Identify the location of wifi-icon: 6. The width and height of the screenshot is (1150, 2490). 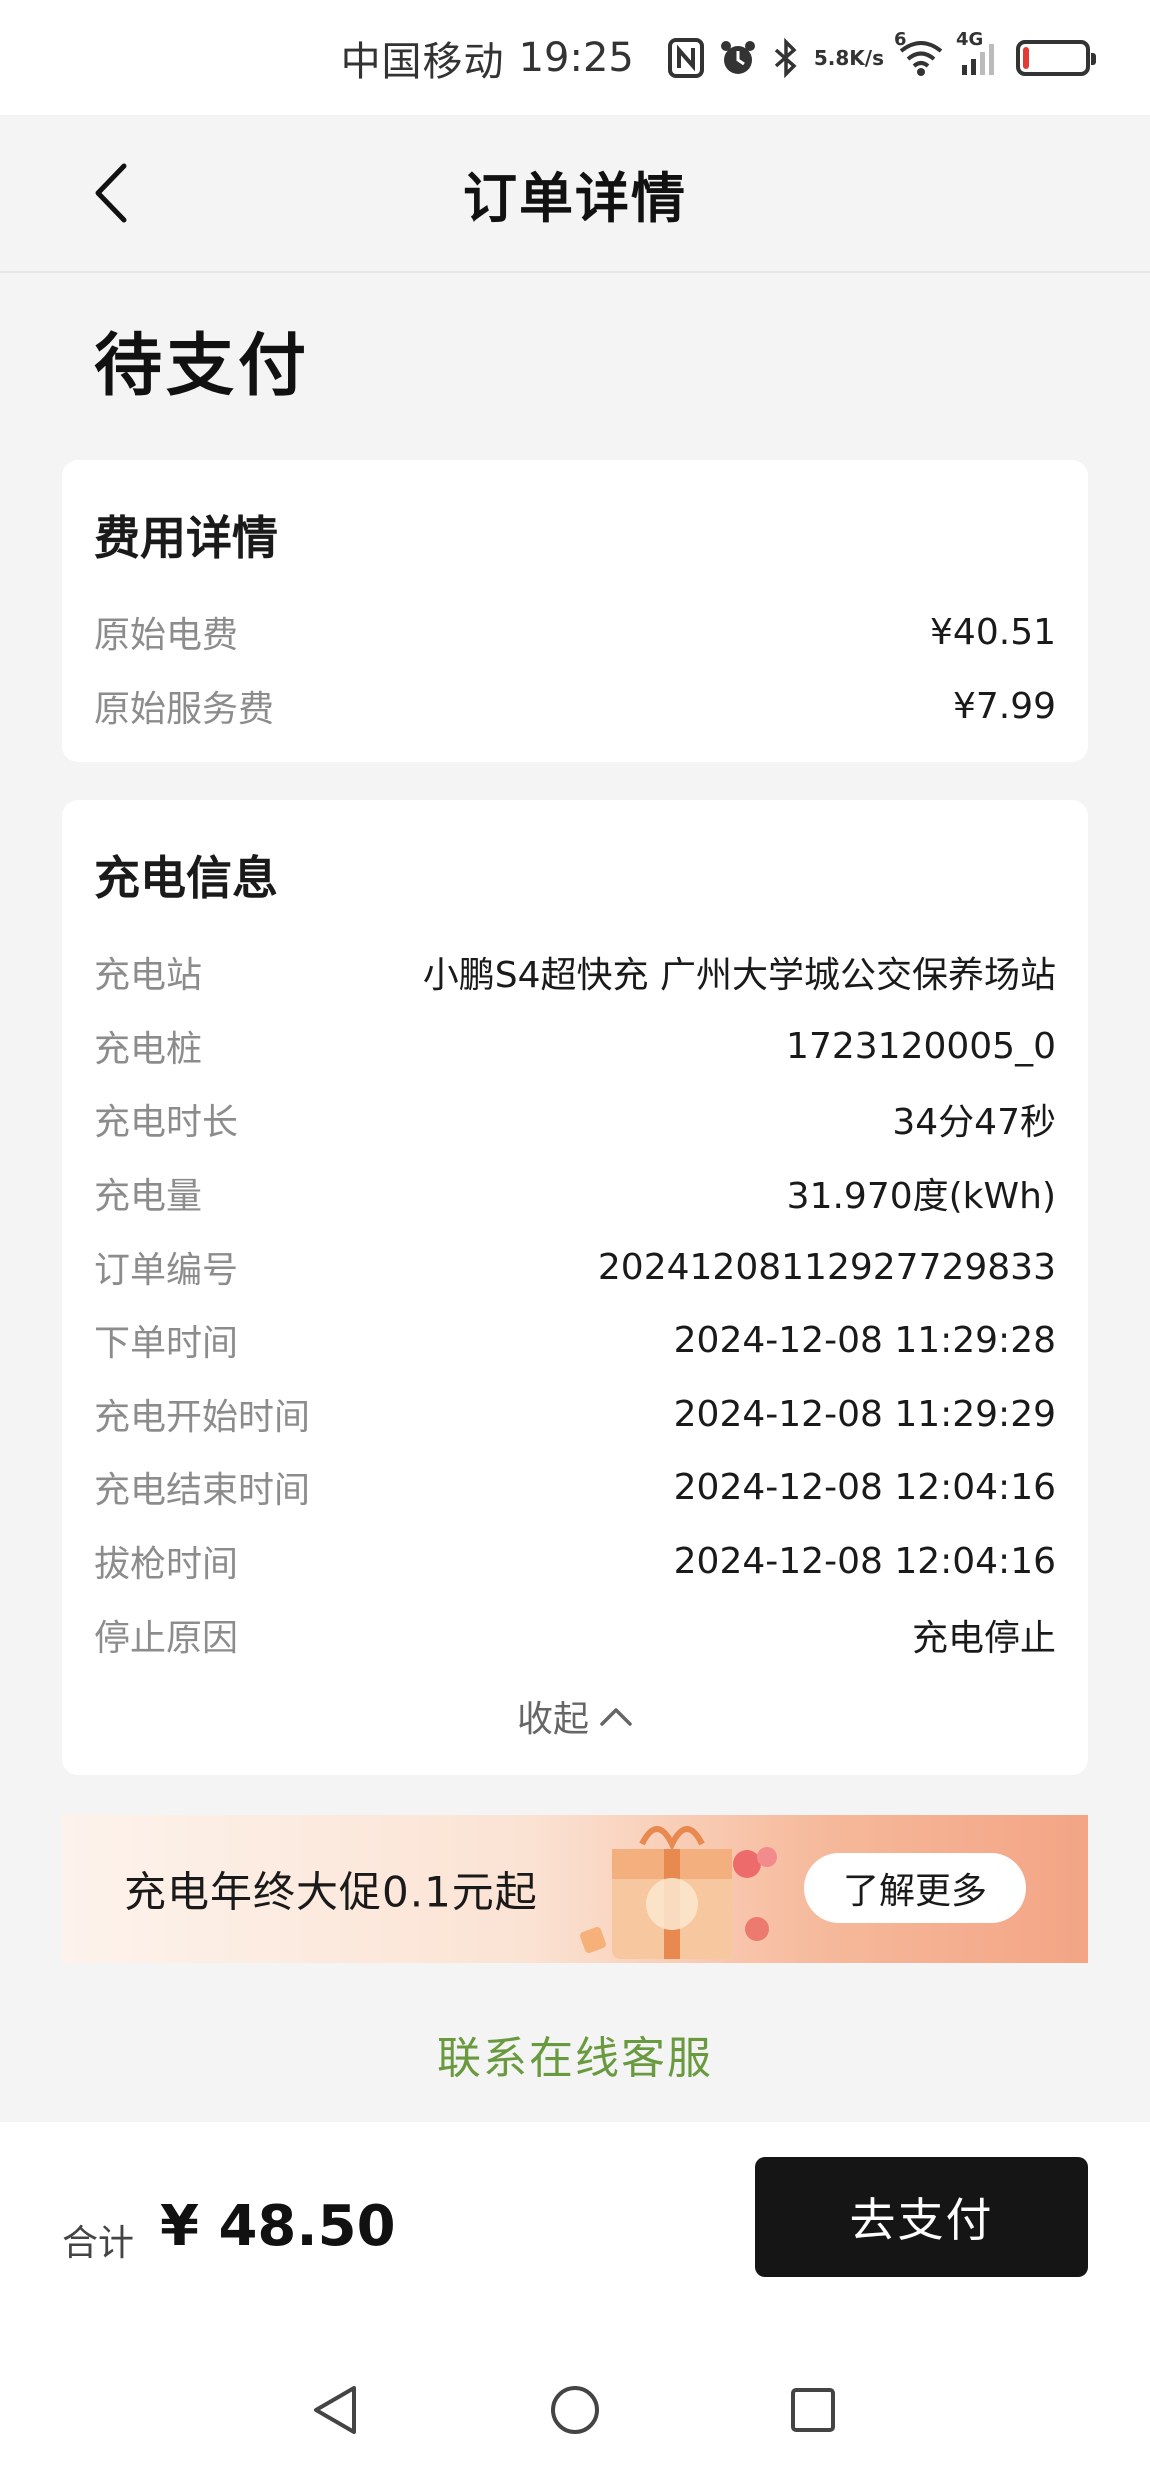
(919, 53).